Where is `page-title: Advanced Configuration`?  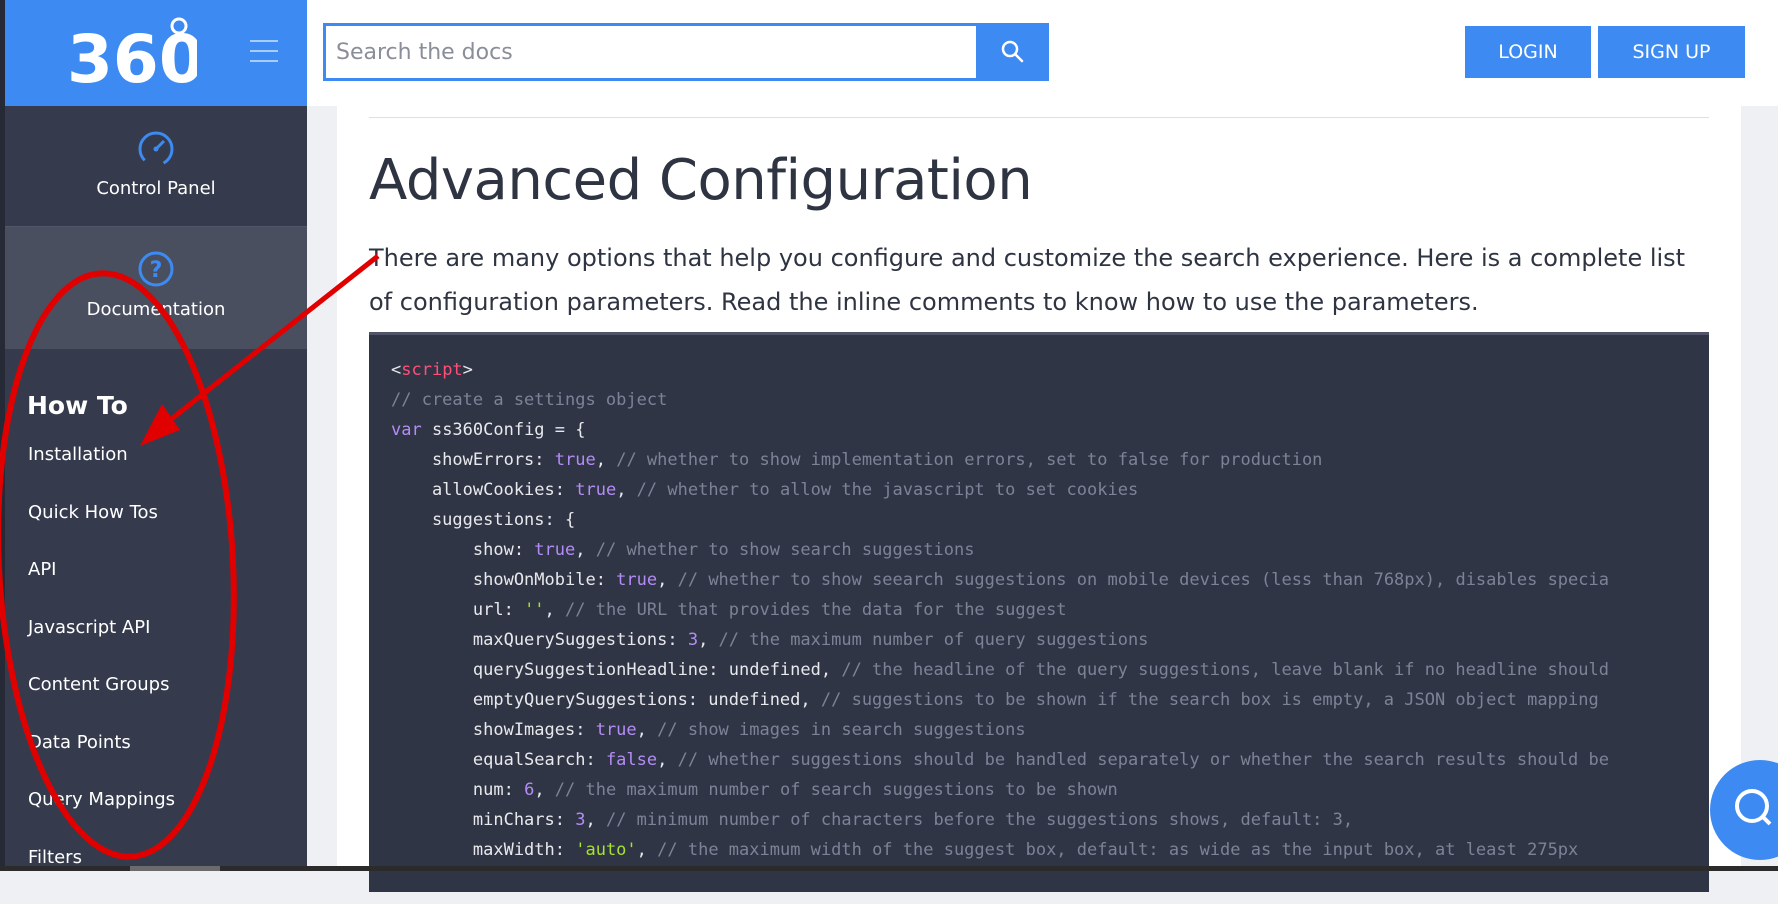
page-title: Advanced Configuration is located at coordinates (700, 180).